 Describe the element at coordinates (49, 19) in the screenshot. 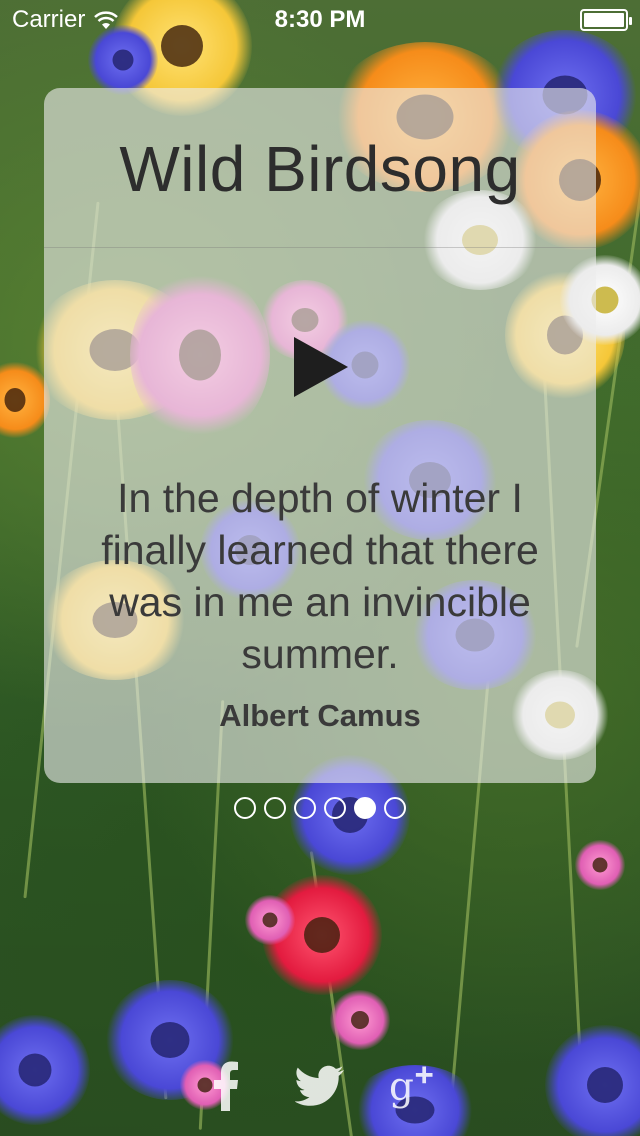

I see `carrier-label: Carrier` at that location.